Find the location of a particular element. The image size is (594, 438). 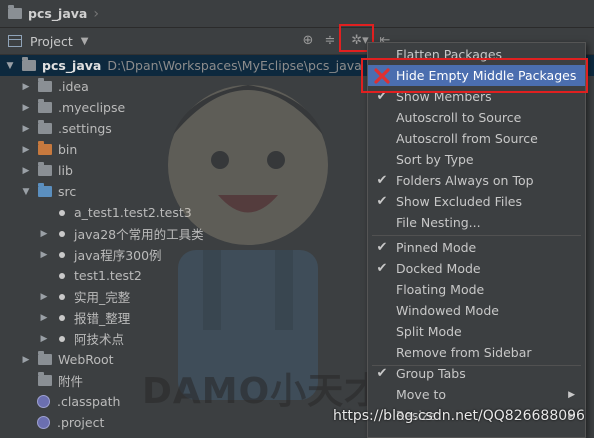

menu-item-floating-mode: Floating Mode is located at coordinates (476, 289).